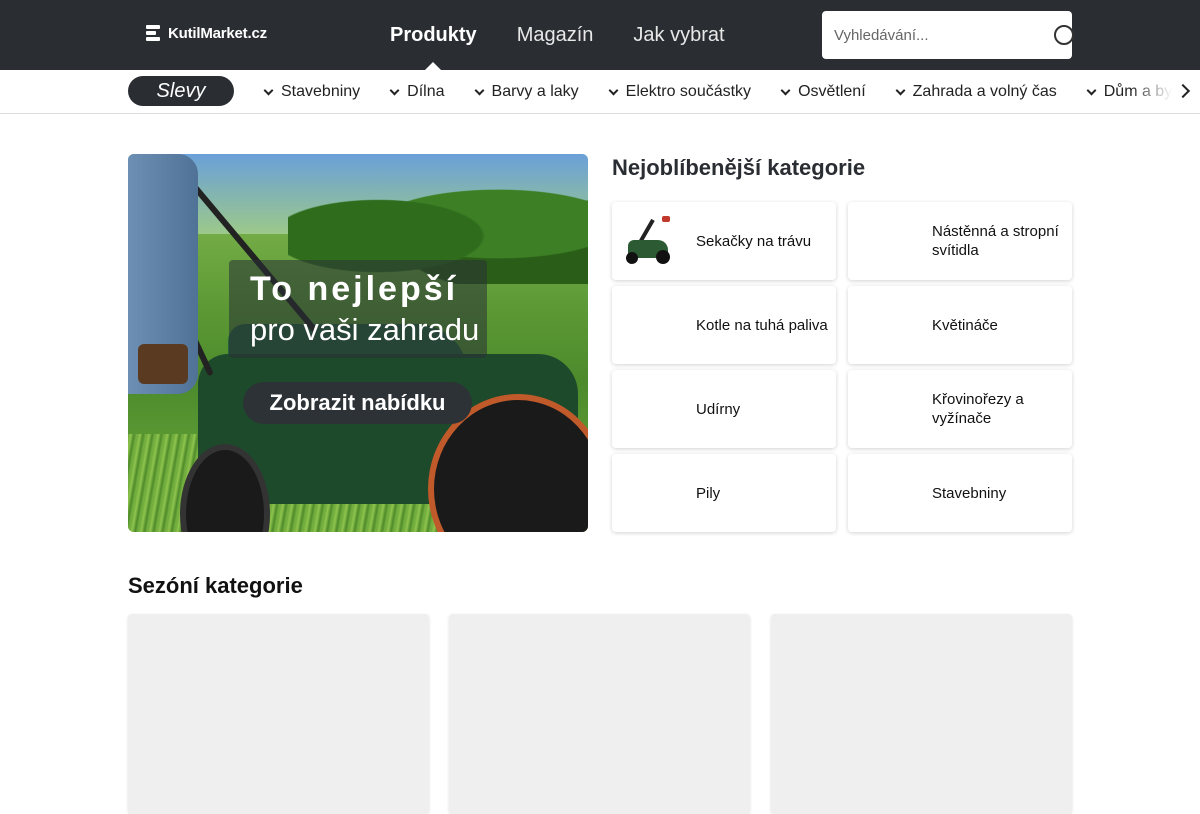 This screenshot has height=814, width=1200. I want to click on category-tile: Nástěnná a stropní svítidla, so click(960, 241).